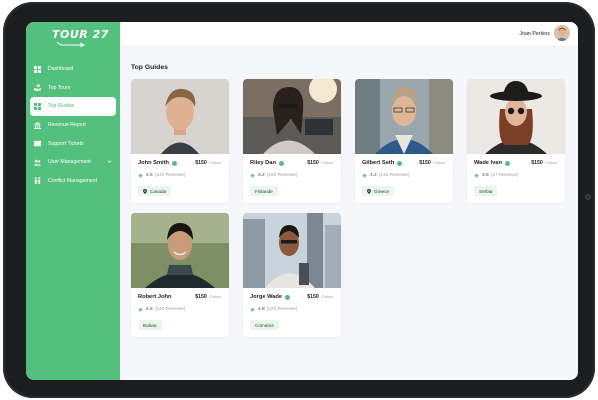  I want to click on country-badge: Canada, so click(155, 191).